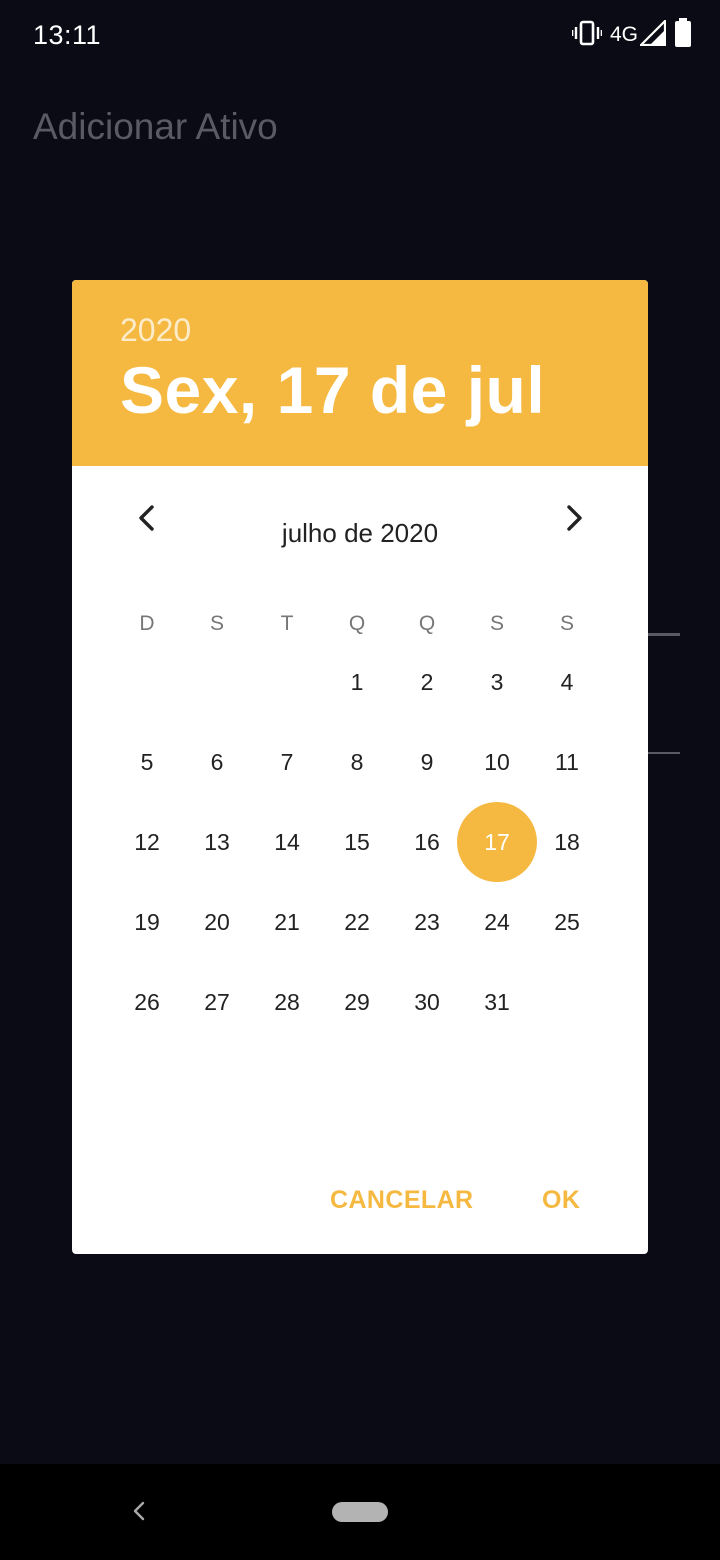 The image size is (720, 1560). I want to click on dialog-actions: CANCELAR OK, so click(360, 1200).